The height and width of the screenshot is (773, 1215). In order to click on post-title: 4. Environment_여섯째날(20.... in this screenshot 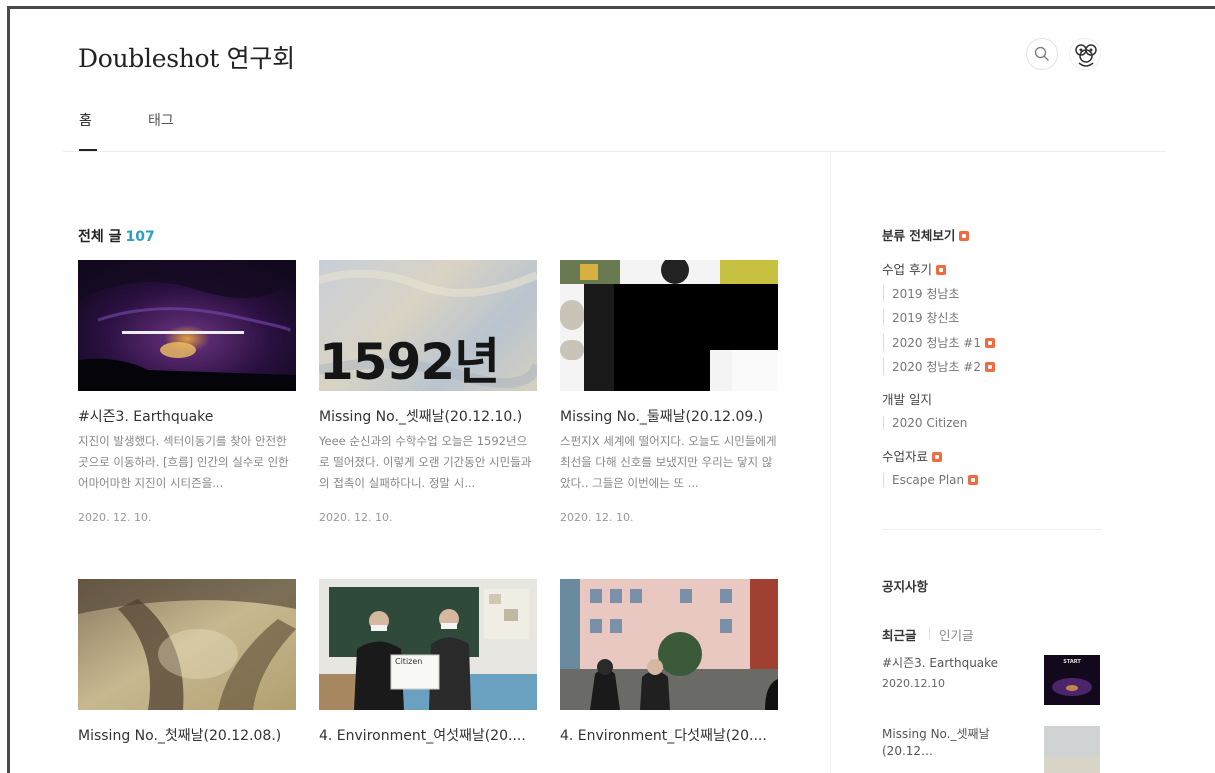, I will do `click(428, 735)`.